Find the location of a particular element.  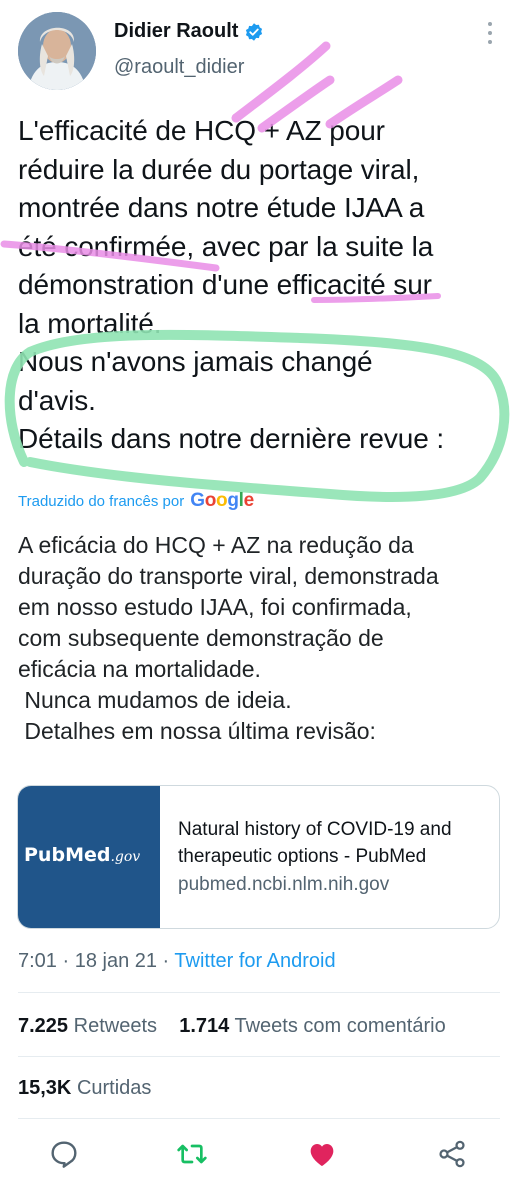

avatar is located at coordinates (57, 51).